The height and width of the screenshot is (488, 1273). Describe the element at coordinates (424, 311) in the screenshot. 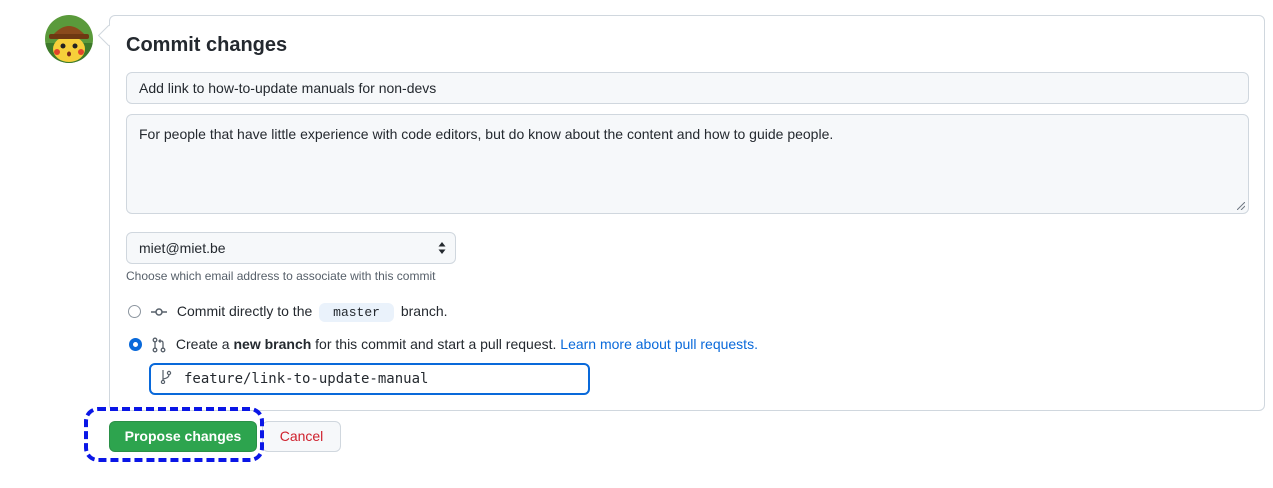

I see `commit-direct-suffix: branch.` at that location.